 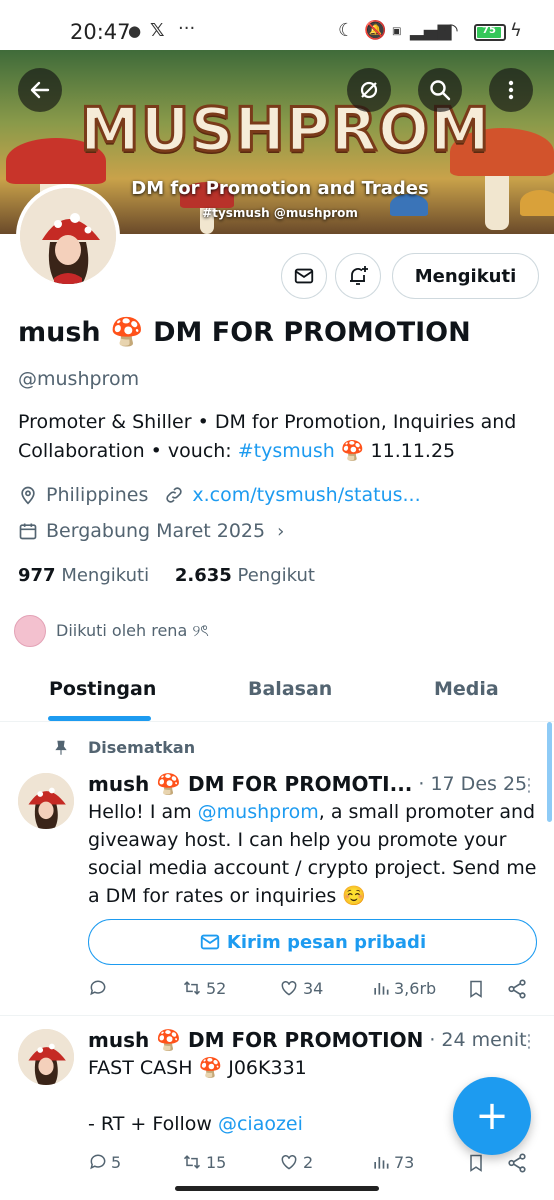 I want to click on heart-icon, so click(x=289, y=988).